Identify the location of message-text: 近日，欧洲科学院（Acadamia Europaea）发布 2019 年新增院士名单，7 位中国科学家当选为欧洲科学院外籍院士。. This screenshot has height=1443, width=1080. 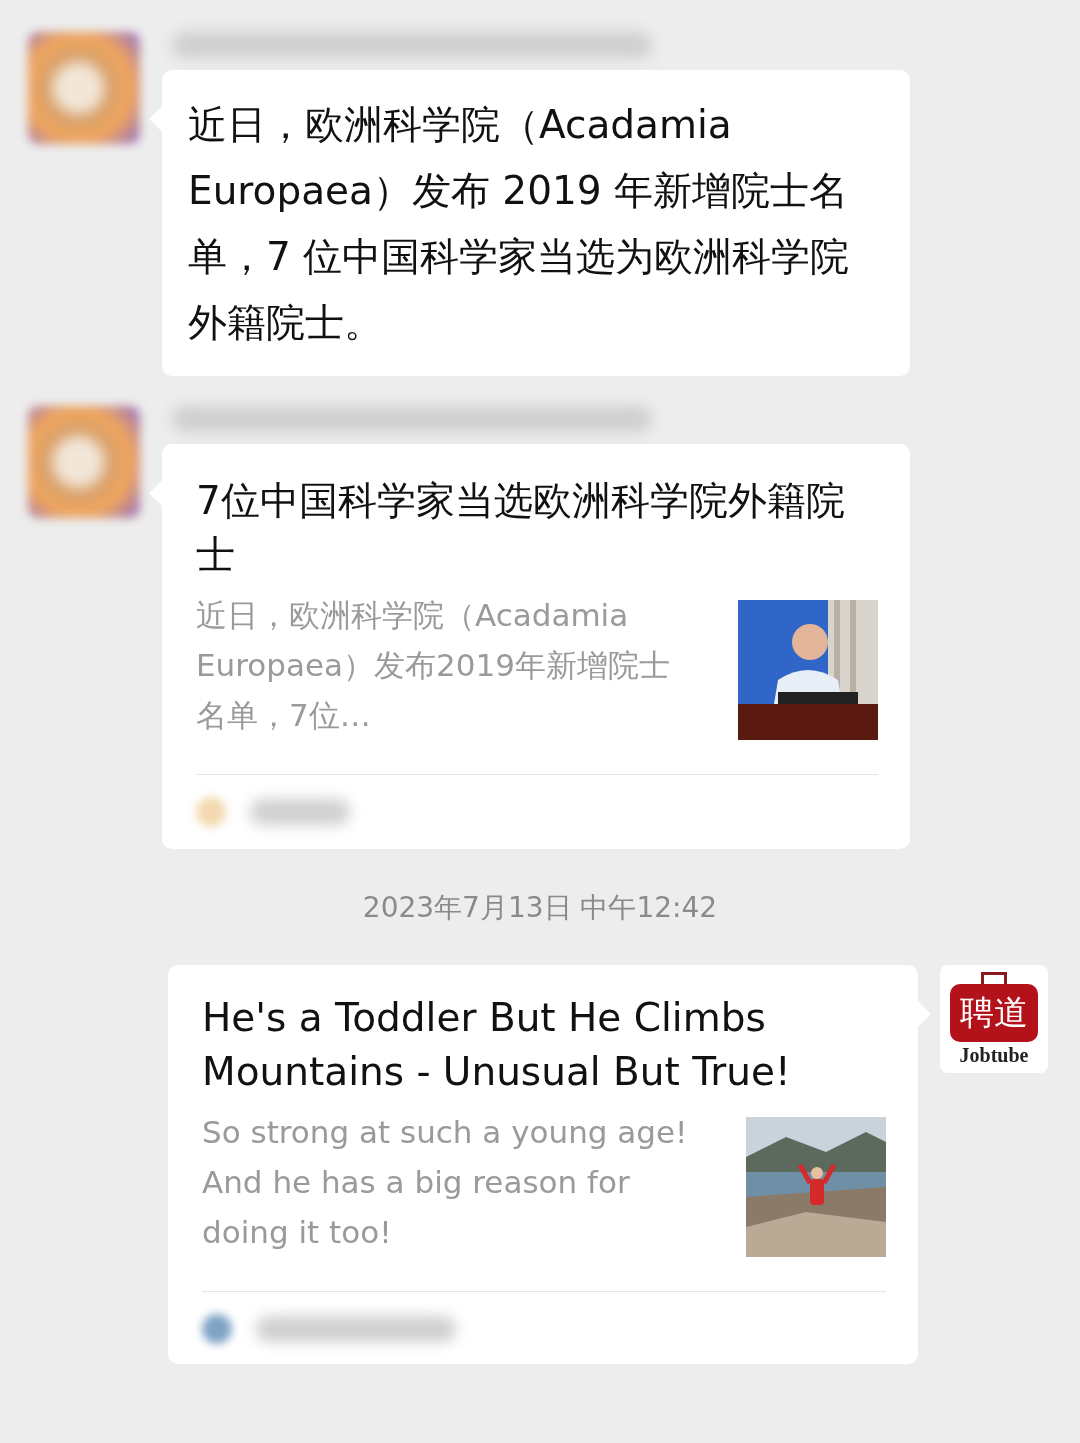
(519, 224).